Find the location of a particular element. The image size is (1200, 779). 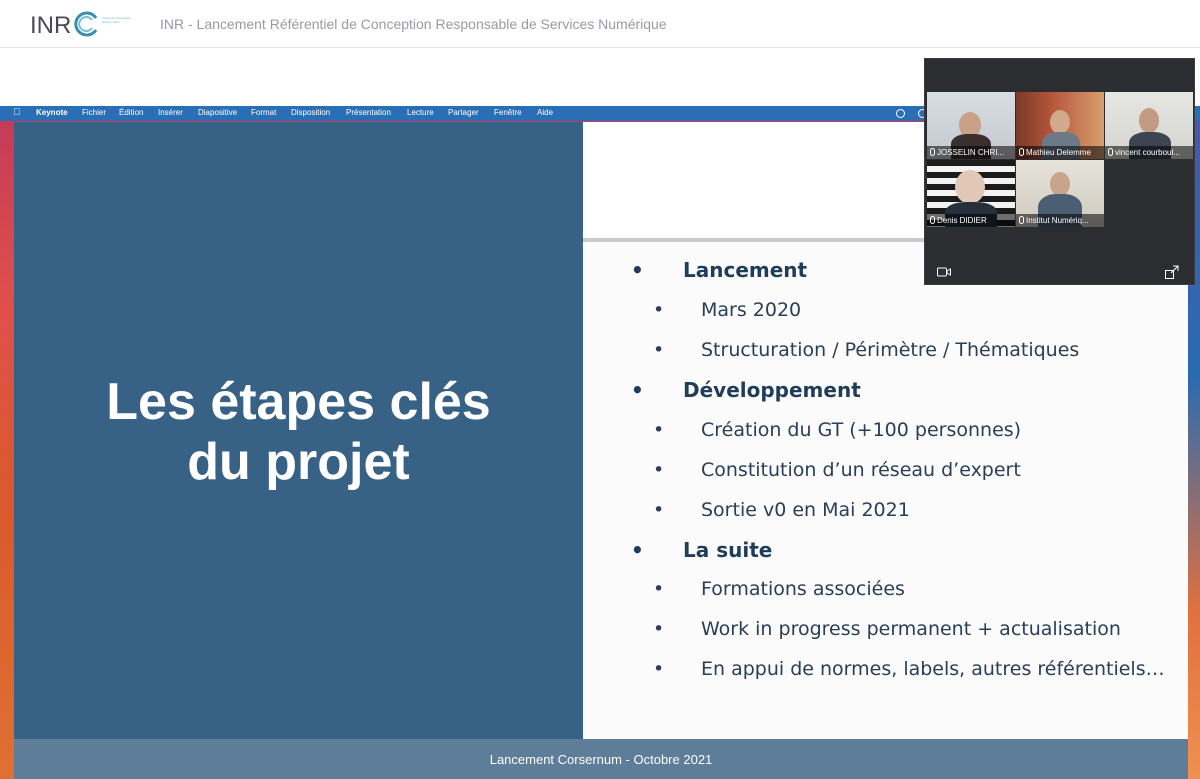

menu-aide: Aide is located at coordinates (545, 112).